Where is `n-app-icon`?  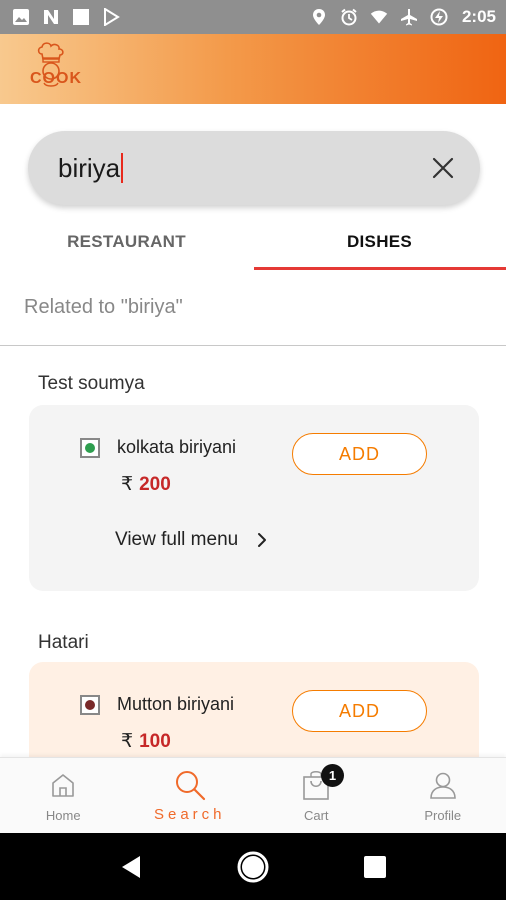 n-app-icon is located at coordinates (51, 17).